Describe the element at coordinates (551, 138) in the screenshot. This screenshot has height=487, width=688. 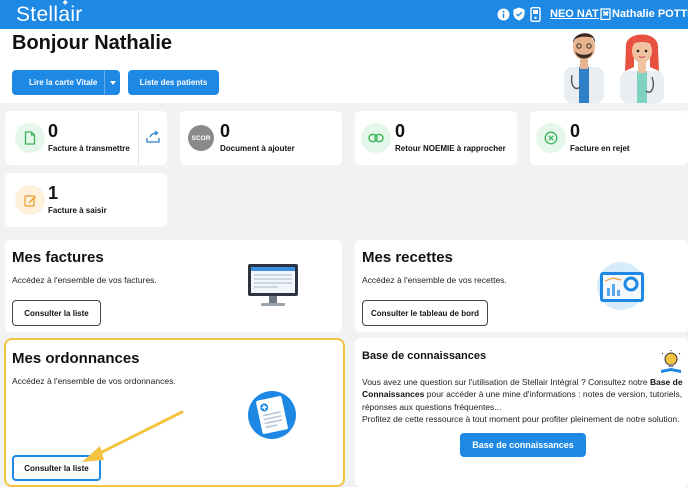
I see `reject-icon` at that location.